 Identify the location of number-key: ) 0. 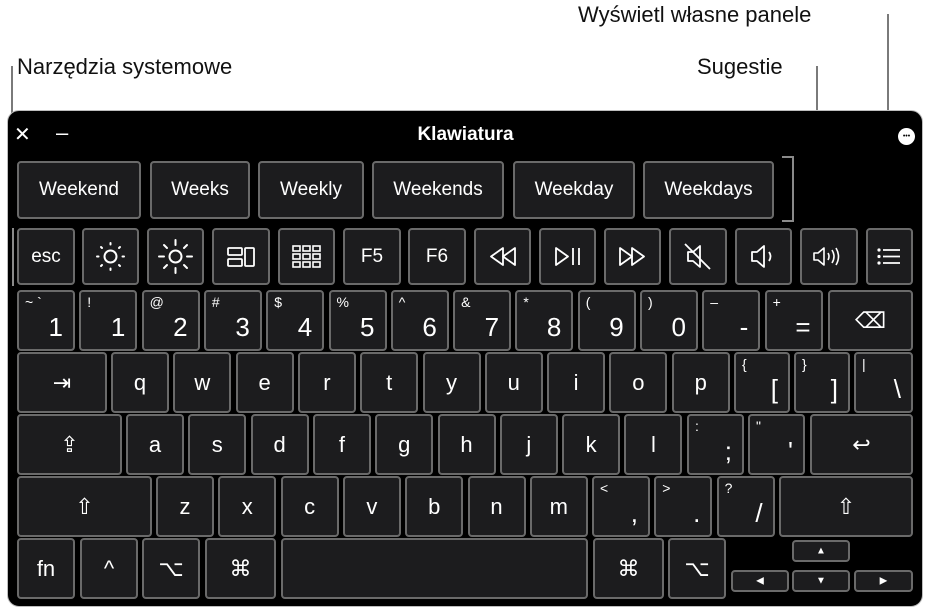
(669, 320).